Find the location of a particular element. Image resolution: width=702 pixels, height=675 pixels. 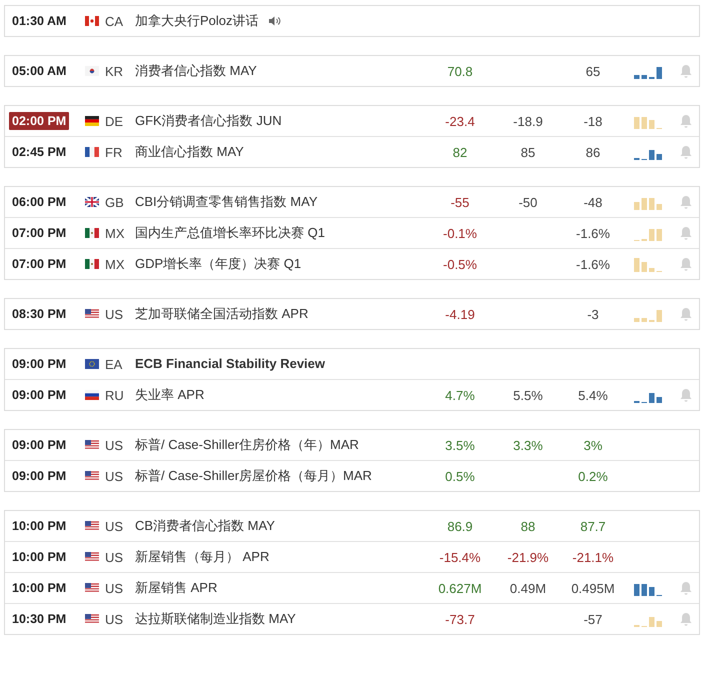

actual-value: 70.8 is located at coordinates (460, 71).